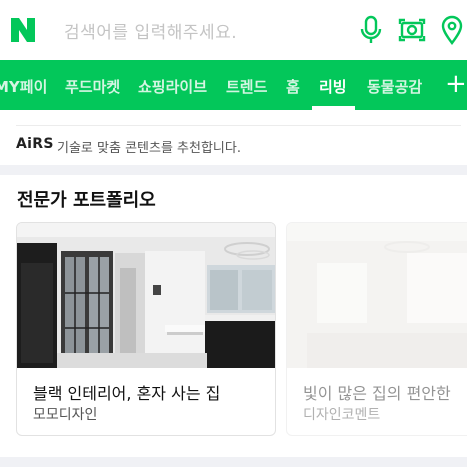 The height and width of the screenshot is (467, 467). I want to click on search-bar: 검색어를 입력해주세요., so click(233, 30).